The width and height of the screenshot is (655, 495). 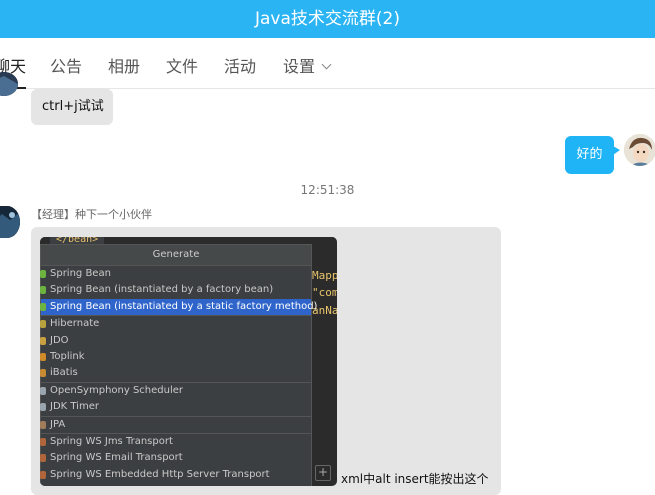 I want to click on menu-item: Spring WS Jms Transport, so click(x=175, y=441).